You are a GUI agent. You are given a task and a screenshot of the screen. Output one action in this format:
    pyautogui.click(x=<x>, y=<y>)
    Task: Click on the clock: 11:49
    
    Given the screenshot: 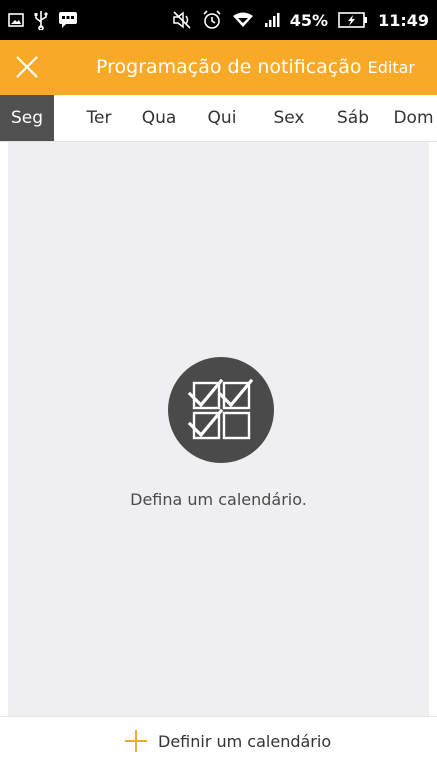 What is the action you would take?
    pyautogui.click(x=403, y=20)
    